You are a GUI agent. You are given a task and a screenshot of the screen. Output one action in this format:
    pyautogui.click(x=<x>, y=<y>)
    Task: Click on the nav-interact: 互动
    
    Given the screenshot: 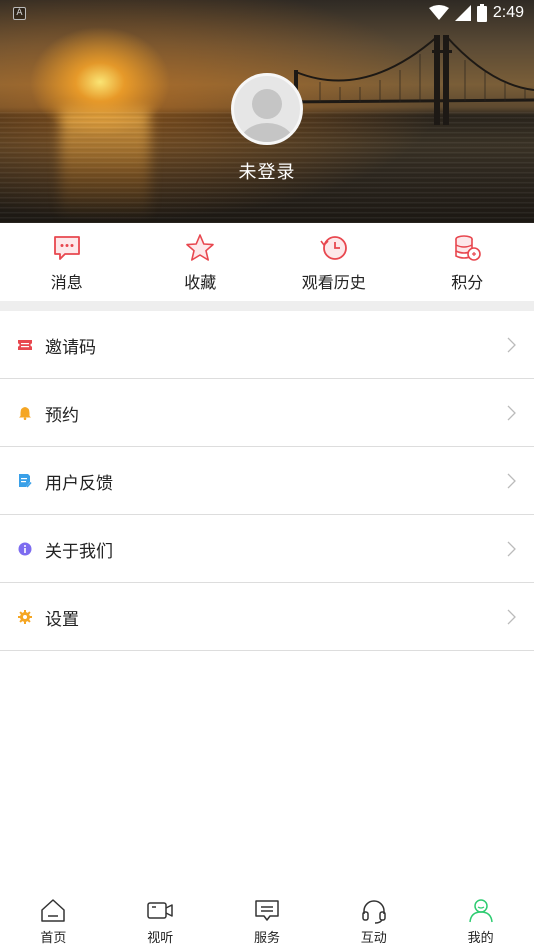 What is the action you would take?
    pyautogui.click(x=373, y=920)
    